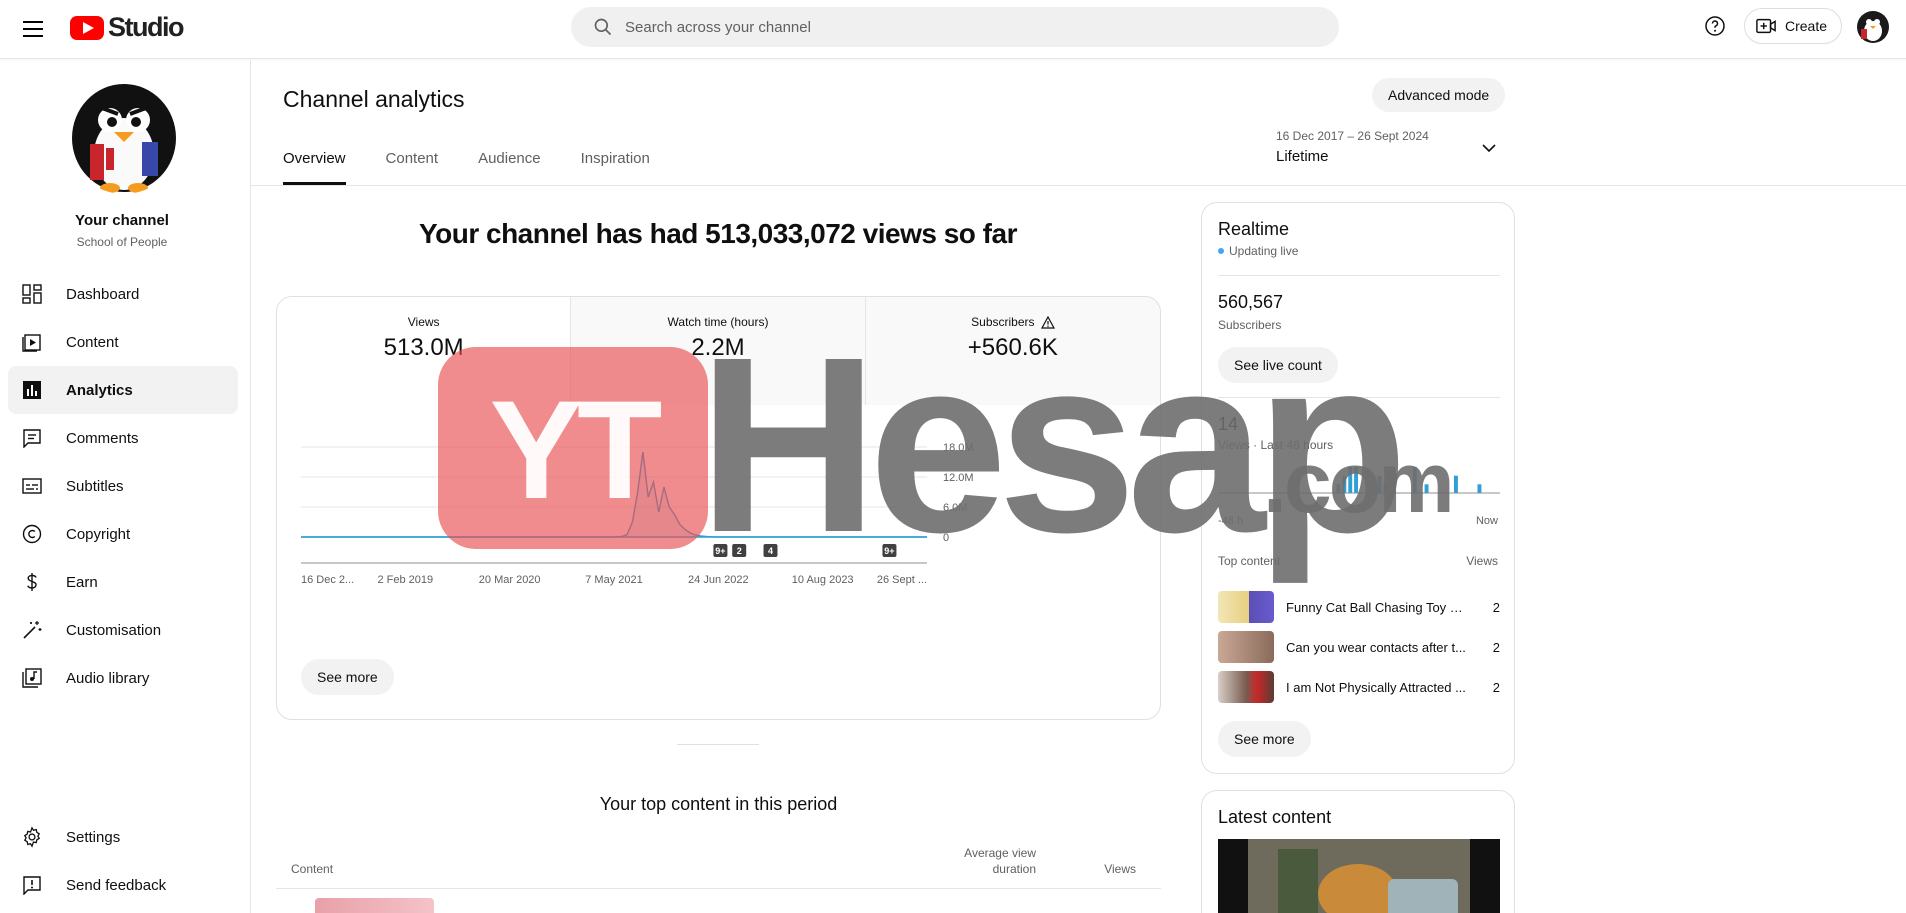 This screenshot has width=1906, height=913. What do you see at coordinates (33, 29) in the screenshot?
I see `menu-icon` at bounding box center [33, 29].